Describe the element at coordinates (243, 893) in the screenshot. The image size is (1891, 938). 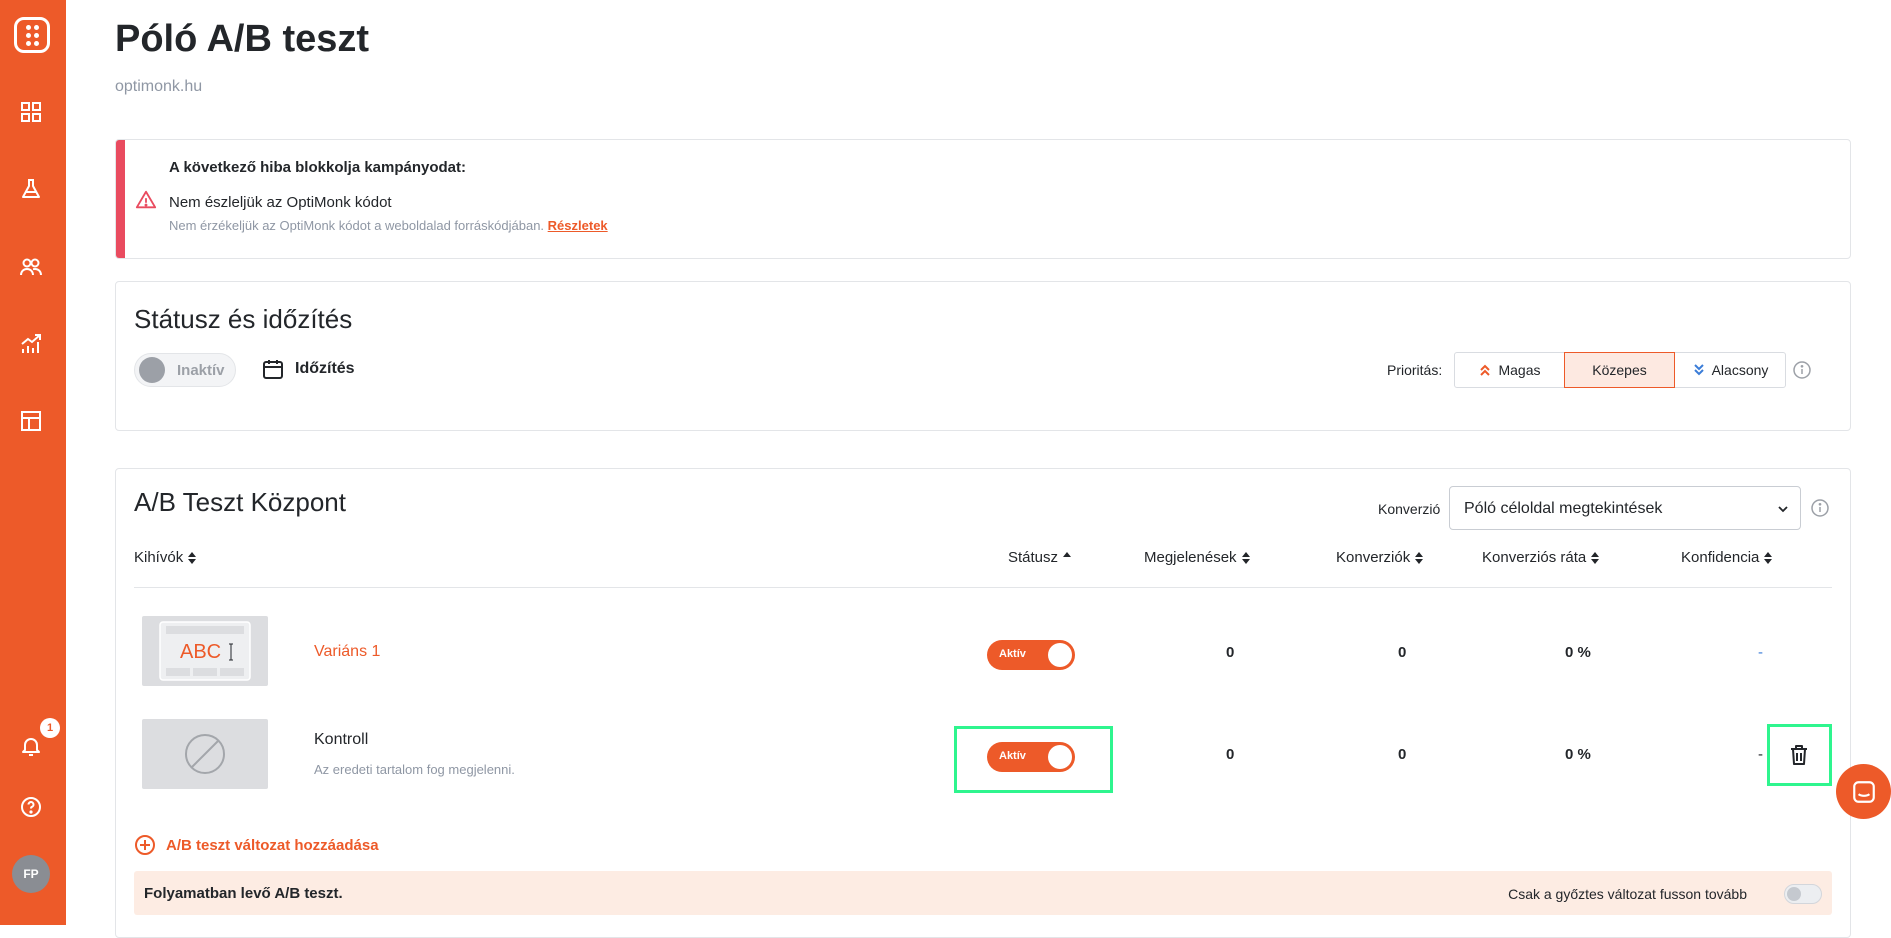
I see `progress-text: Folyamatban levő A/B teszt.` at that location.